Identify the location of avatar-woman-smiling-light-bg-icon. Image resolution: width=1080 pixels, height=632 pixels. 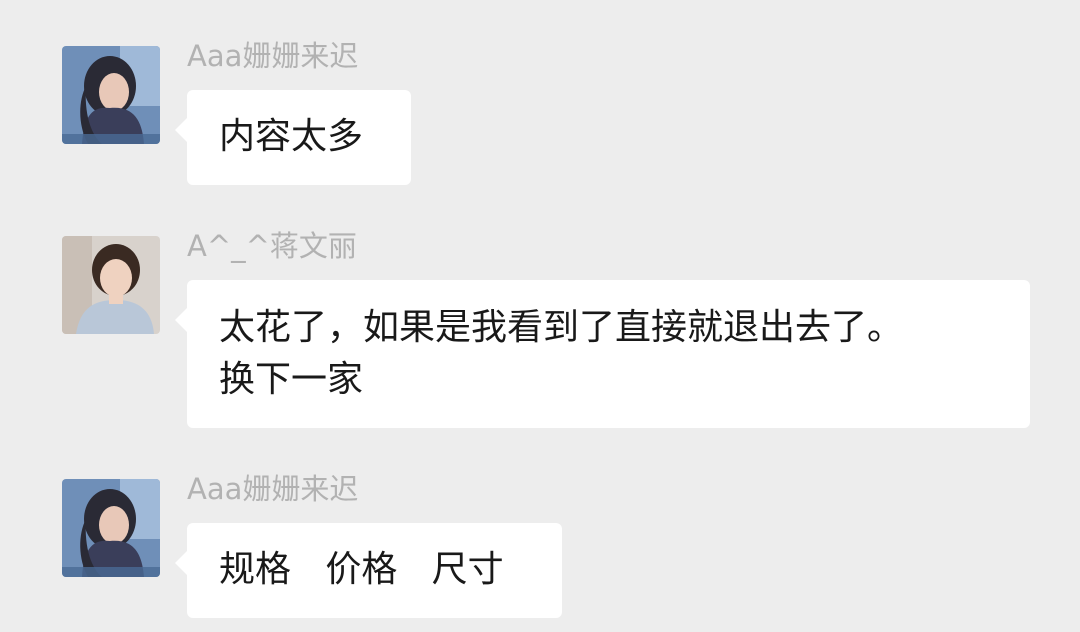
(111, 285).